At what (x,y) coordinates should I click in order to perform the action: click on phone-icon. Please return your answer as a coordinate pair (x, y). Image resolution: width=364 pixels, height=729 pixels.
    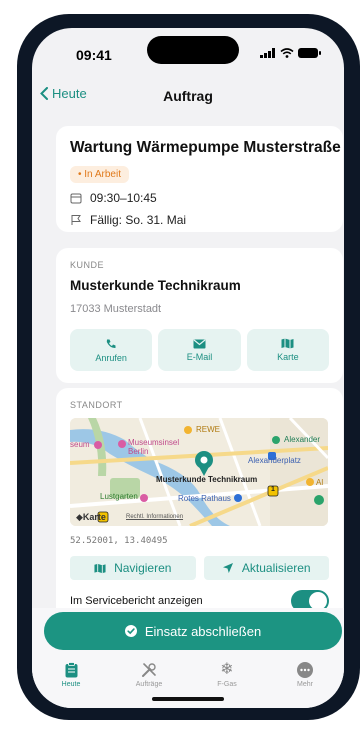
    Looking at the image, I should click on (111, 343).